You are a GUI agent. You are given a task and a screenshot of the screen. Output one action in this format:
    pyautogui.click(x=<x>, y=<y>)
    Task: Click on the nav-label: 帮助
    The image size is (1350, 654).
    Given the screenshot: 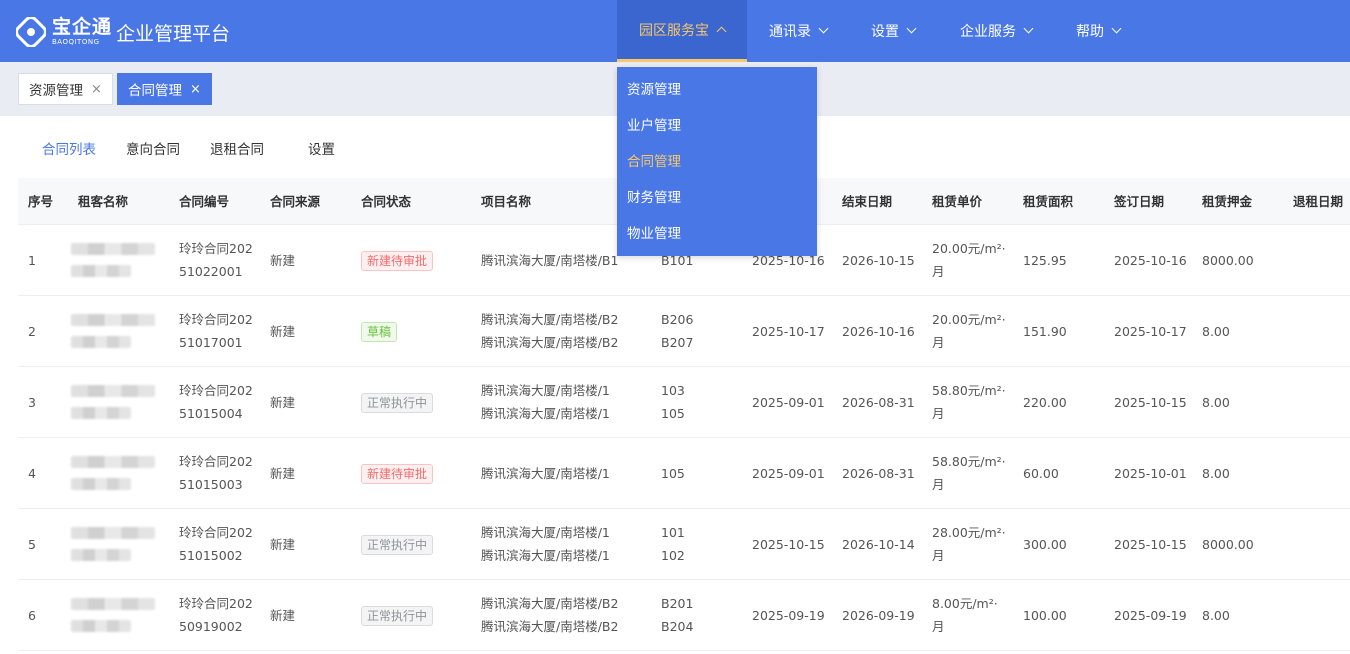 What is the action you would take?
    pyautogui.click(x=1090, y=32)
    